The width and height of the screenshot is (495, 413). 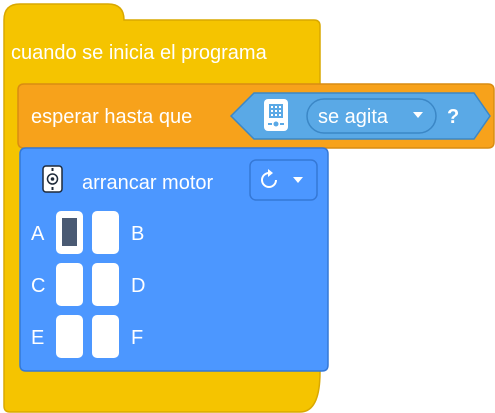 What do you see at coordinates (138, 286) in the screenshot?
I see `port-label-d: D` at bounding box center [138, 286].